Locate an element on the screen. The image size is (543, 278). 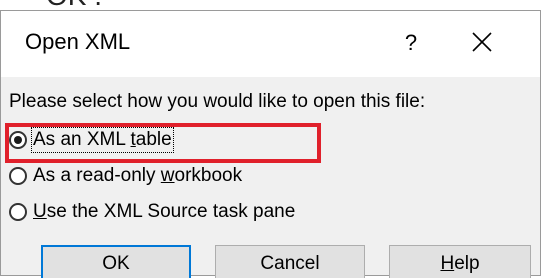
help-button: Help is located at coordinates (460, 261).